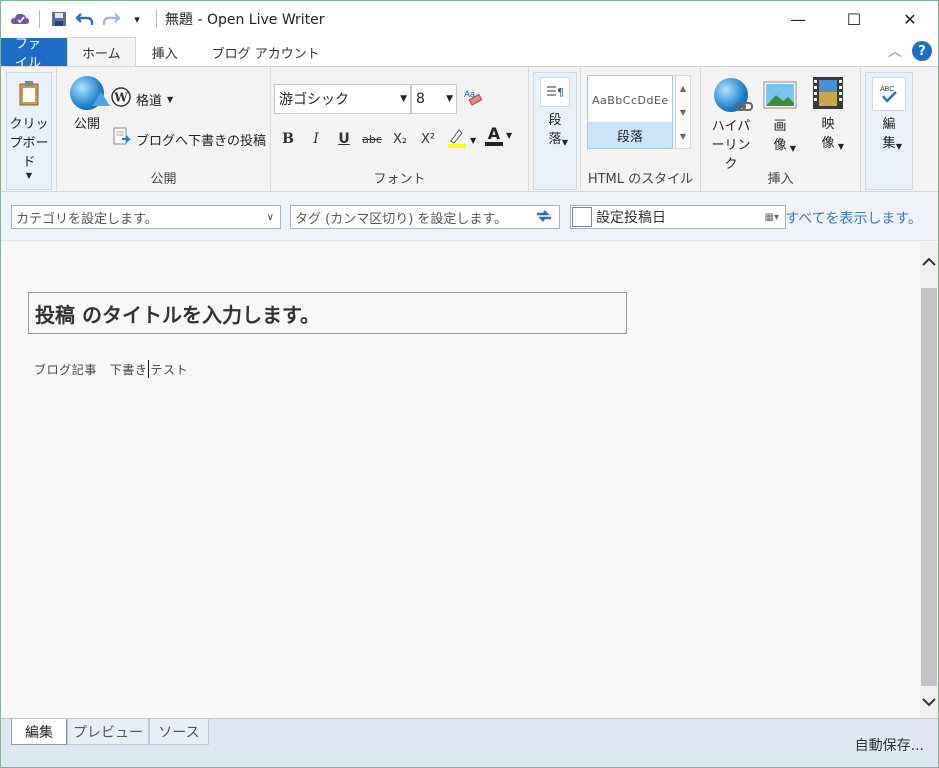  What do you see at coordinates (137, 19) in the screenshot?
I see `qat-customize-icon: ▾` at bounding box center [137, 19].